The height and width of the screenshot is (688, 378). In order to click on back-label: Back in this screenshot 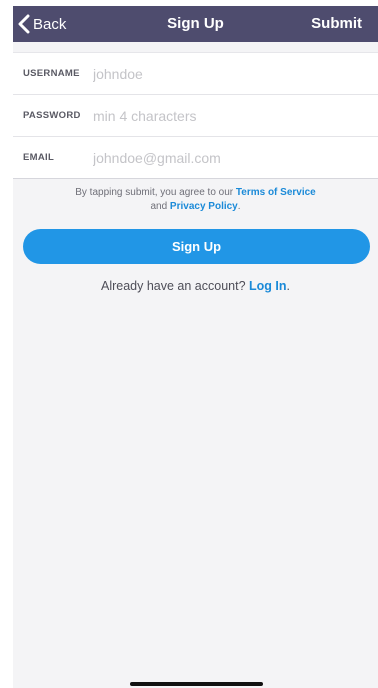, I will do `click(50, 24)`.